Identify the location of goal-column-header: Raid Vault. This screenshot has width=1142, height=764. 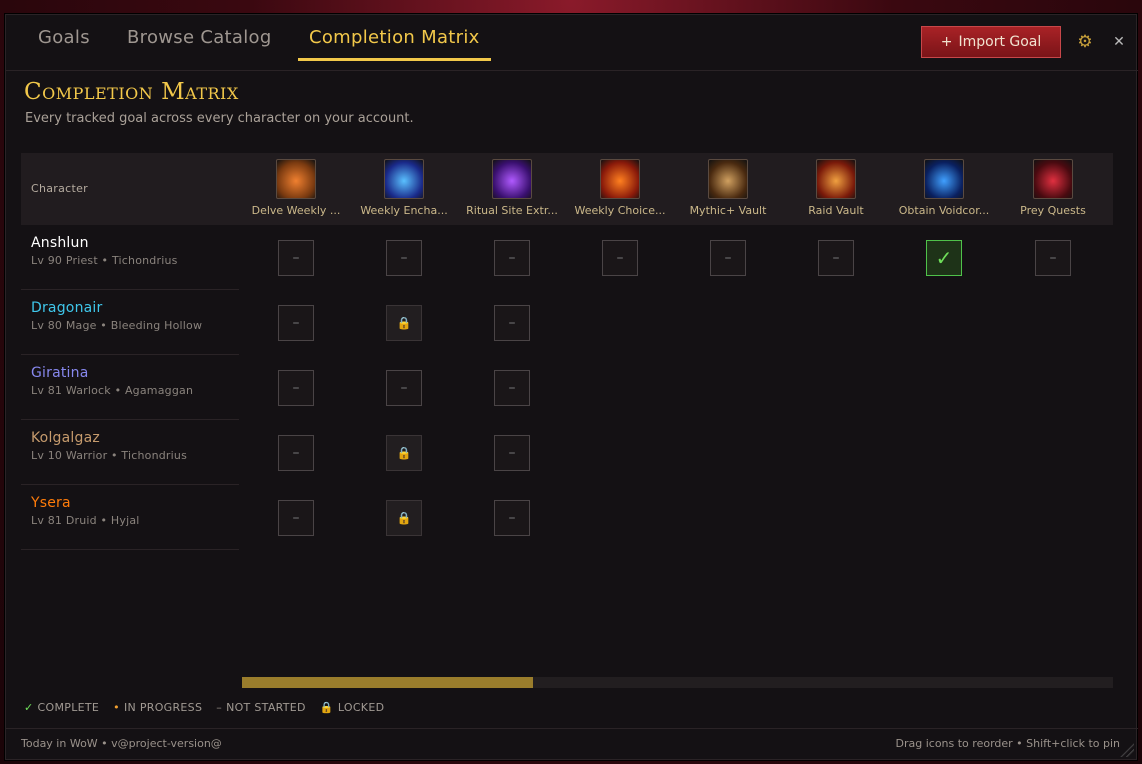
(836, 188).